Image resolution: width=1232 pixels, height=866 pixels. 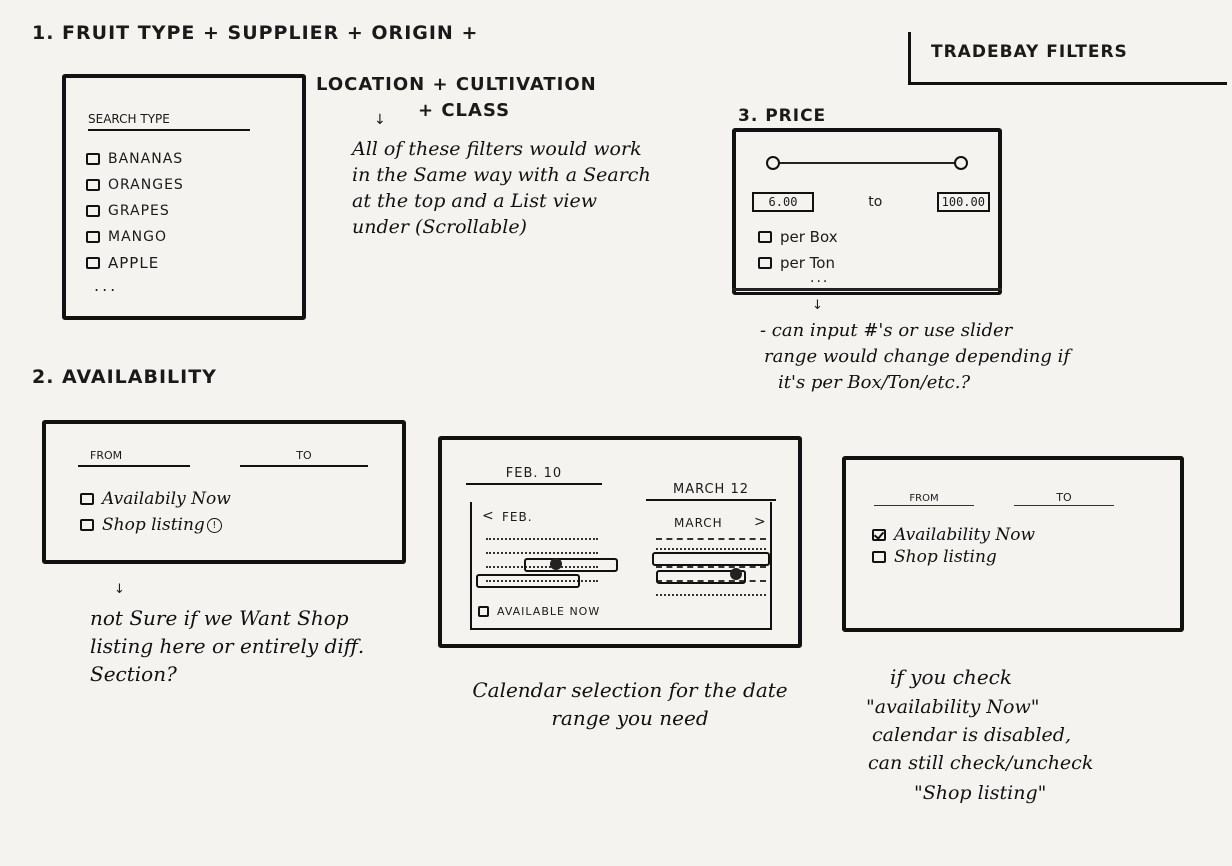 I want to click on slider-min-handle, so click(x=773, y=163).